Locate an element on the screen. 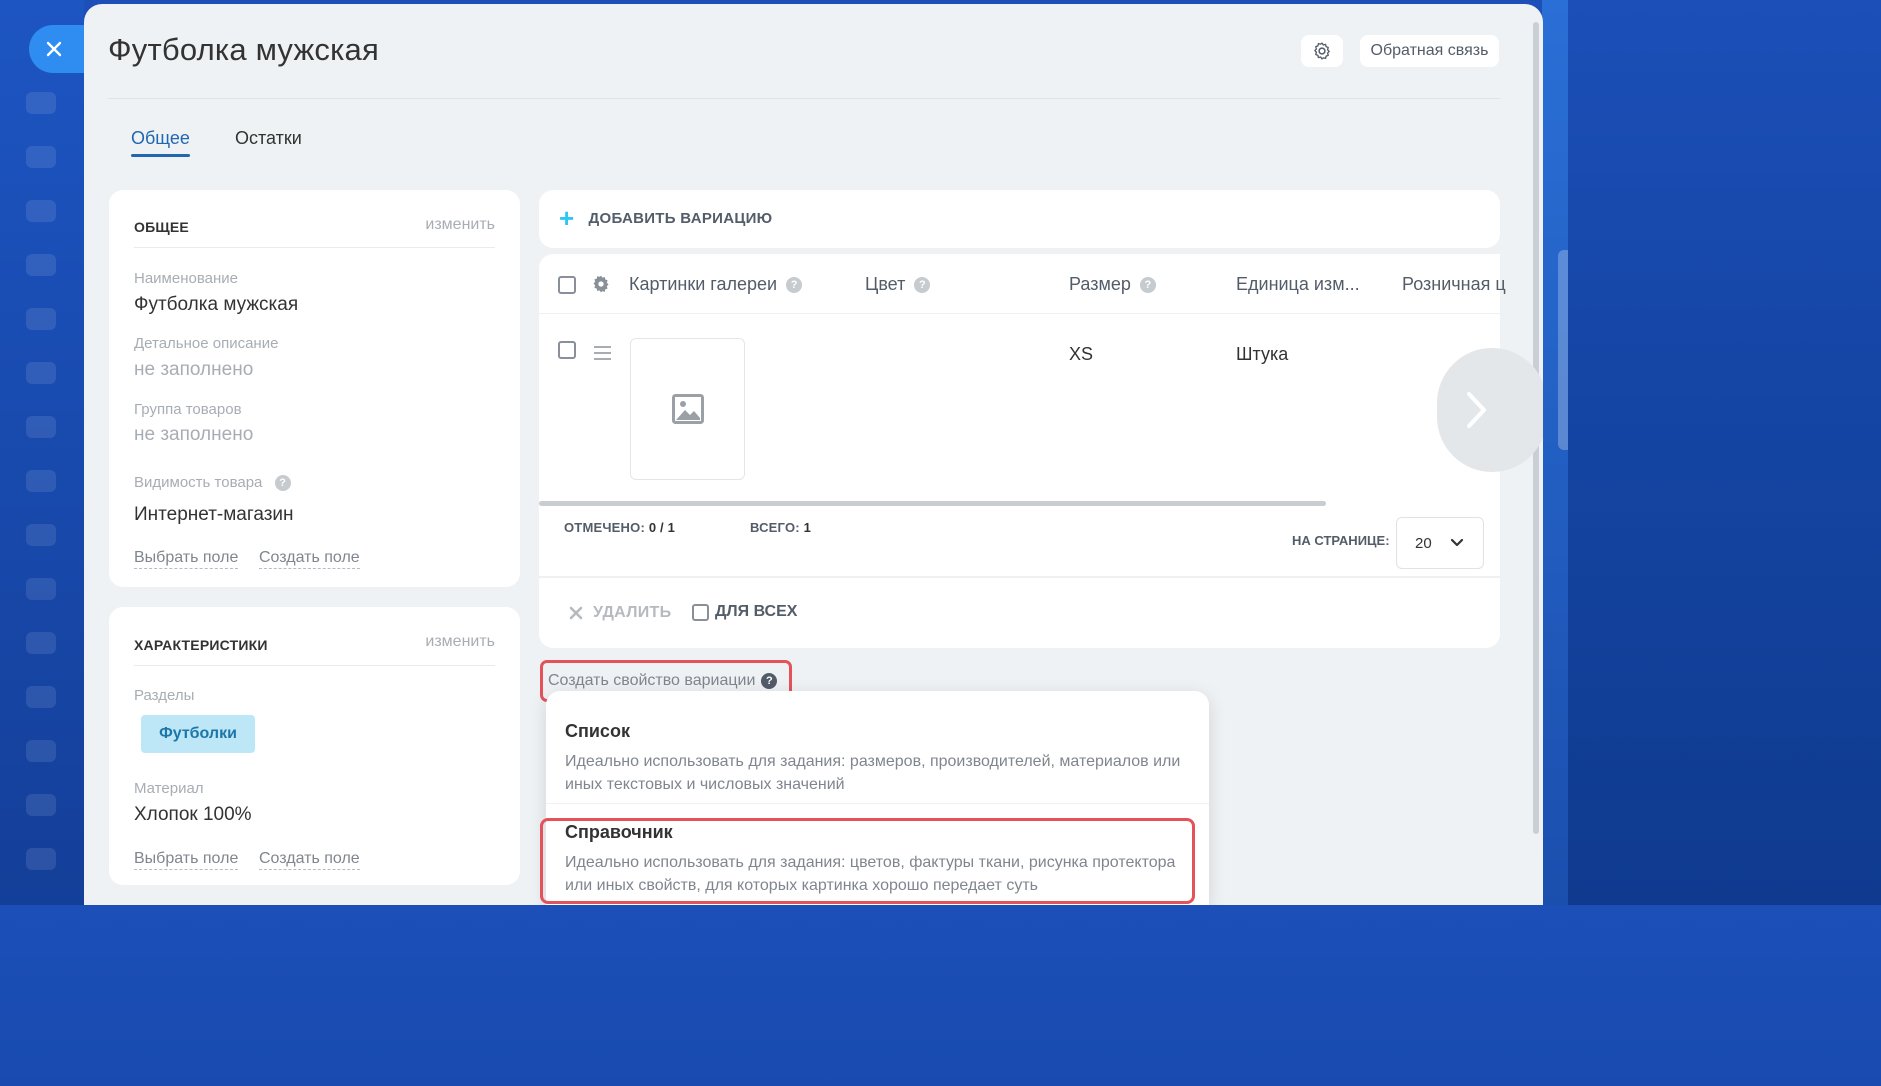 This screenshot has height=1086, width=1881. background-right-edge is located at coordinates (1555, 452).